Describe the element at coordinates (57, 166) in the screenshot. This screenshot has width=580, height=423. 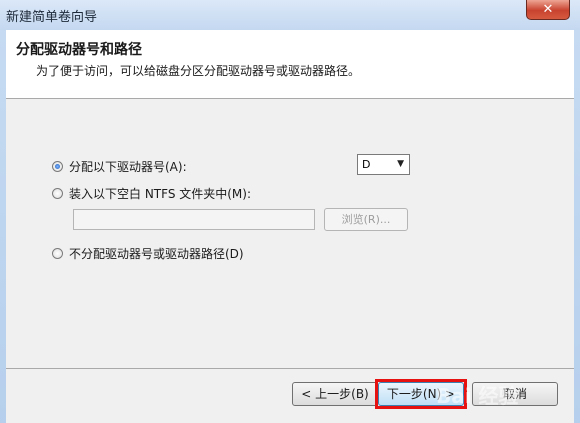
I see `assign-letter-radio` at that location.